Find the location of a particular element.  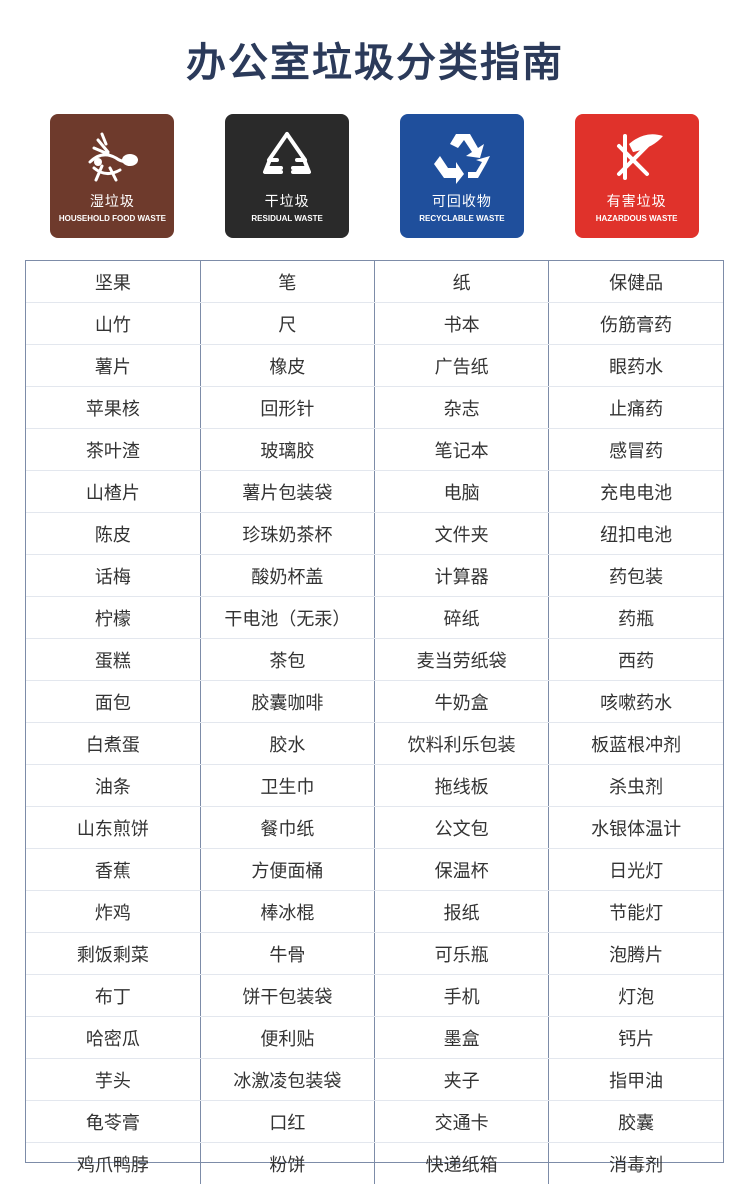

table-row: 茶叶渣 玻璃胶 笔记本 感冒药 is located at coordinates (374, 449).